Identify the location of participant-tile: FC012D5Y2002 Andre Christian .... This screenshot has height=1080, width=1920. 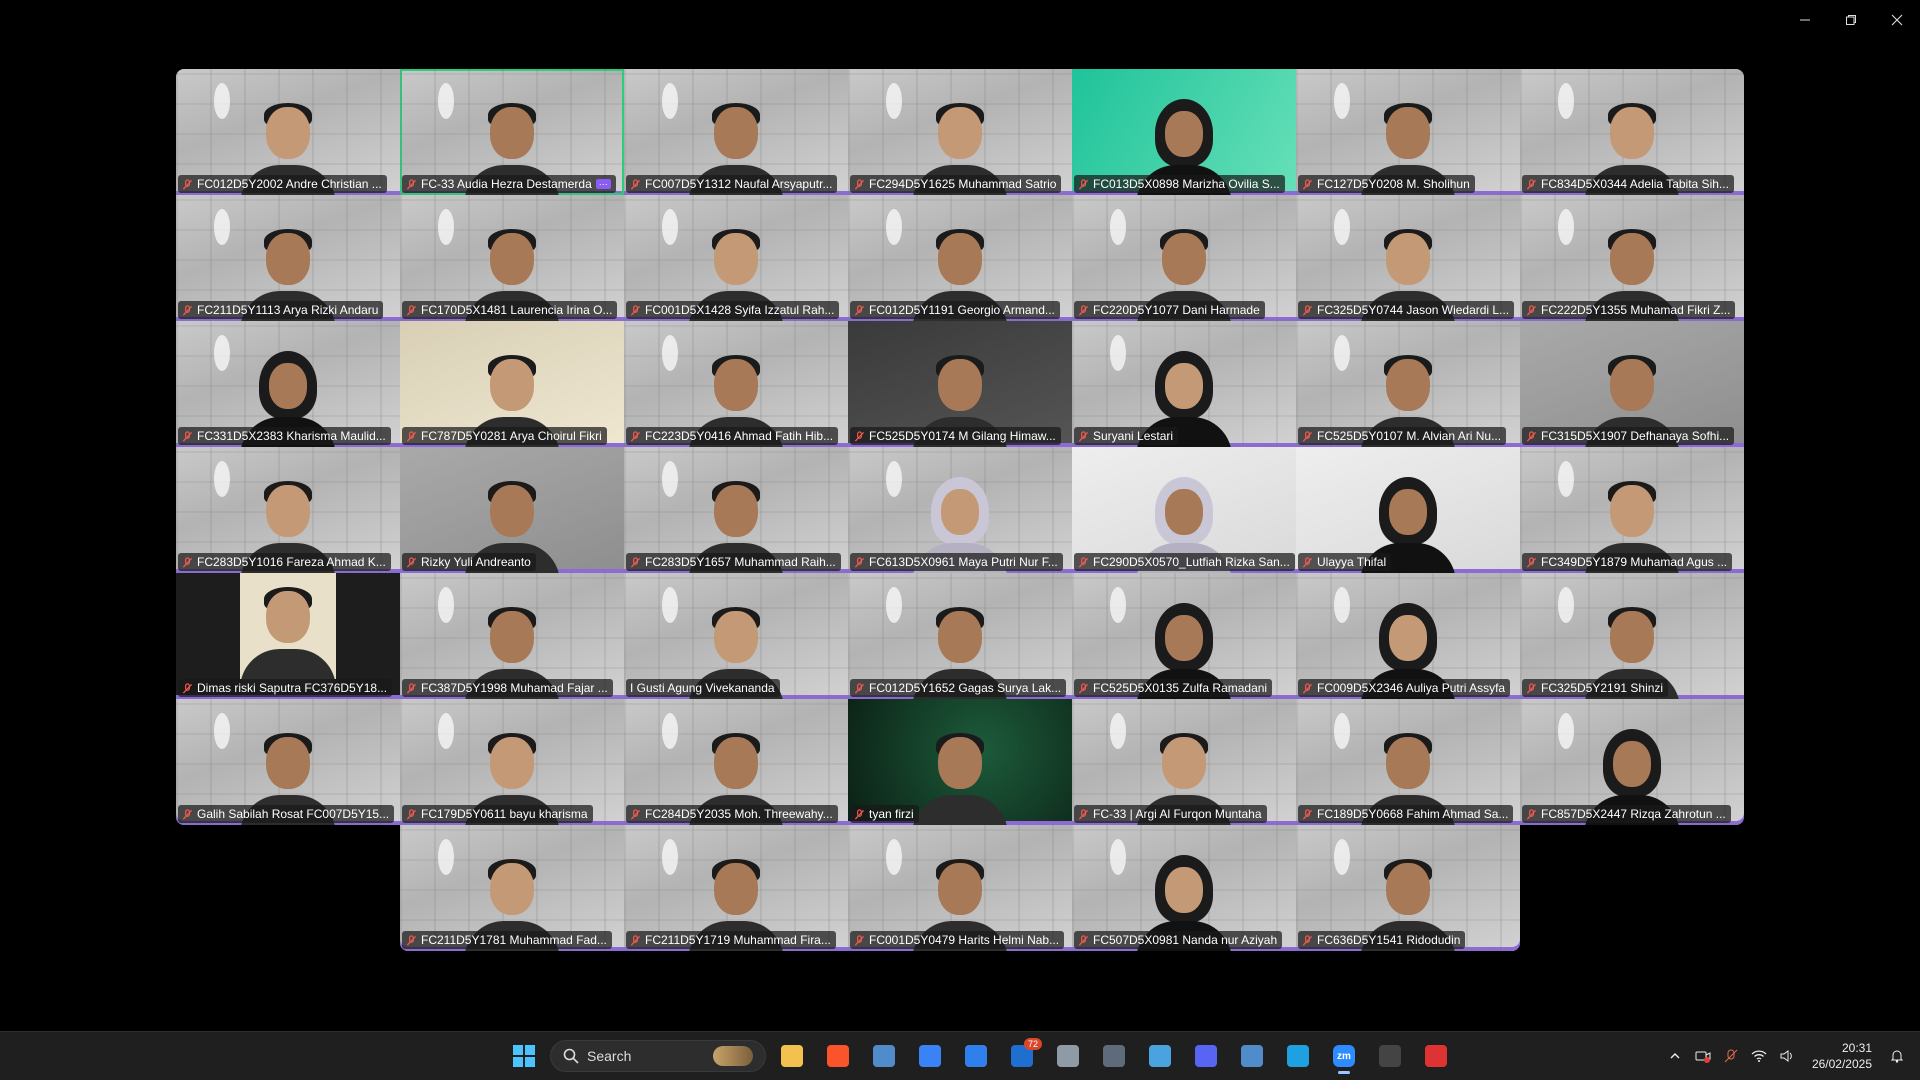
(288, 132).